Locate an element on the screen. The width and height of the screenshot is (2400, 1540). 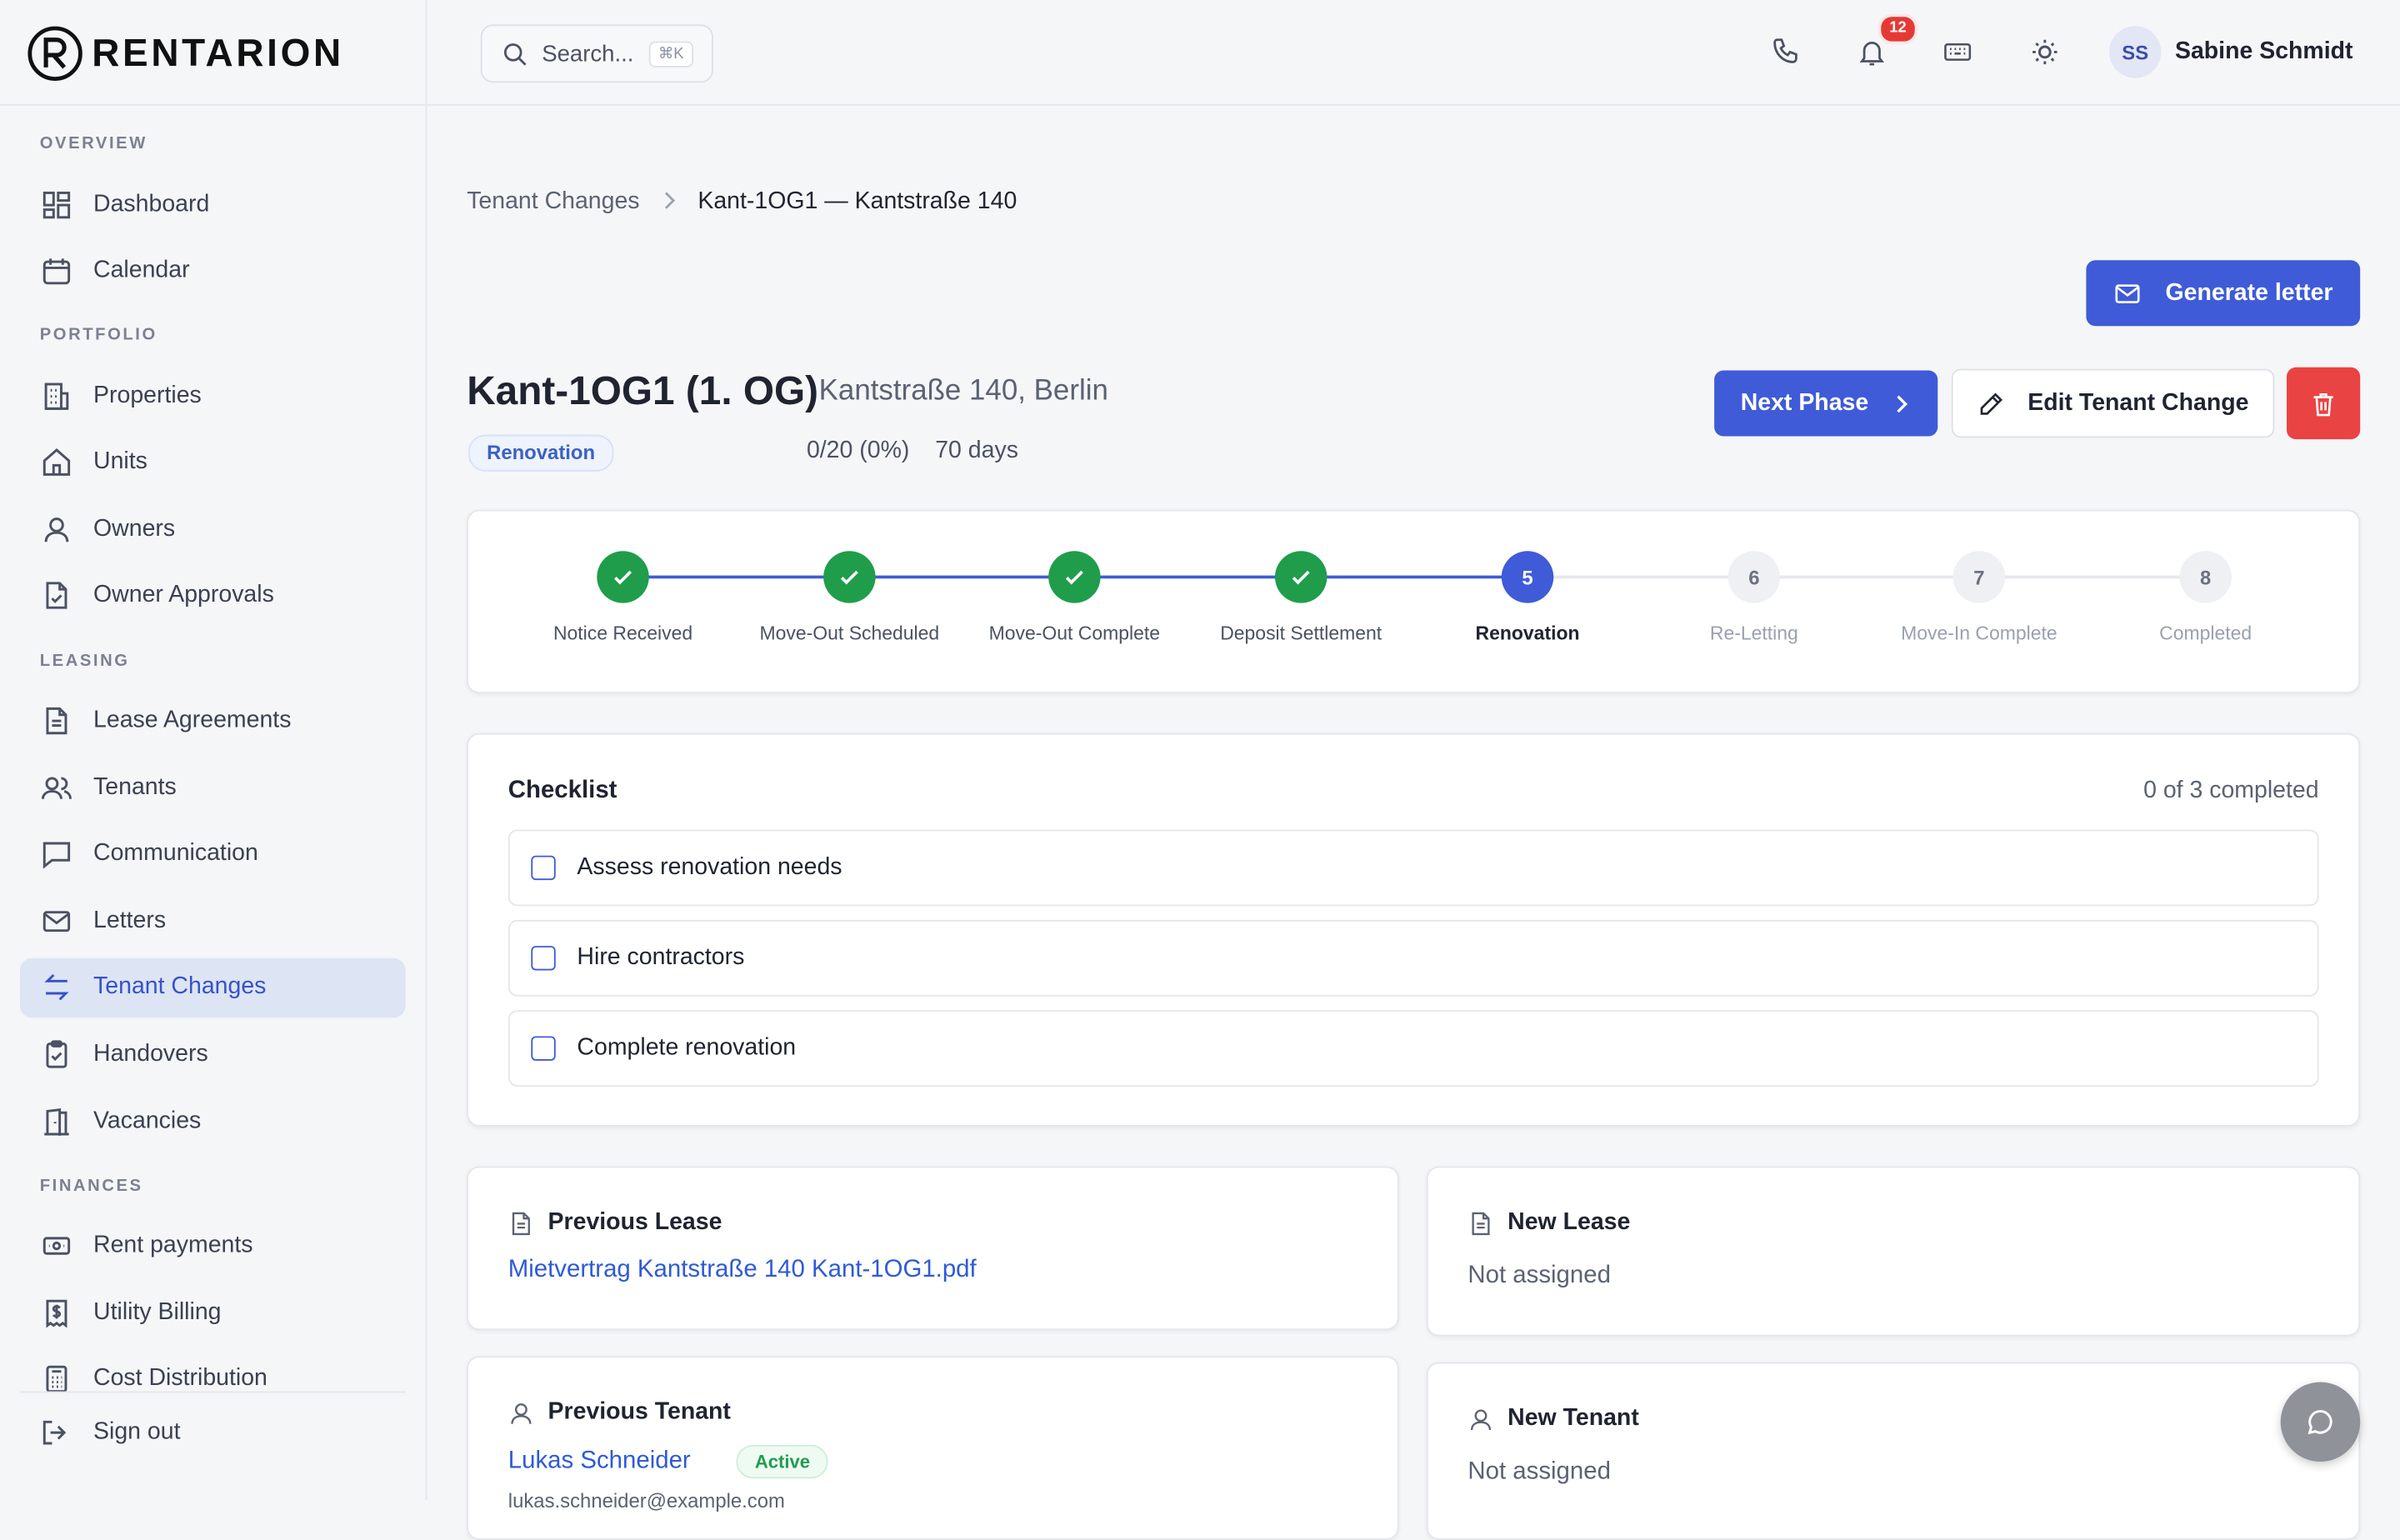
previous-lease-header: Previous Lease is located at coordinates (615, 1223).